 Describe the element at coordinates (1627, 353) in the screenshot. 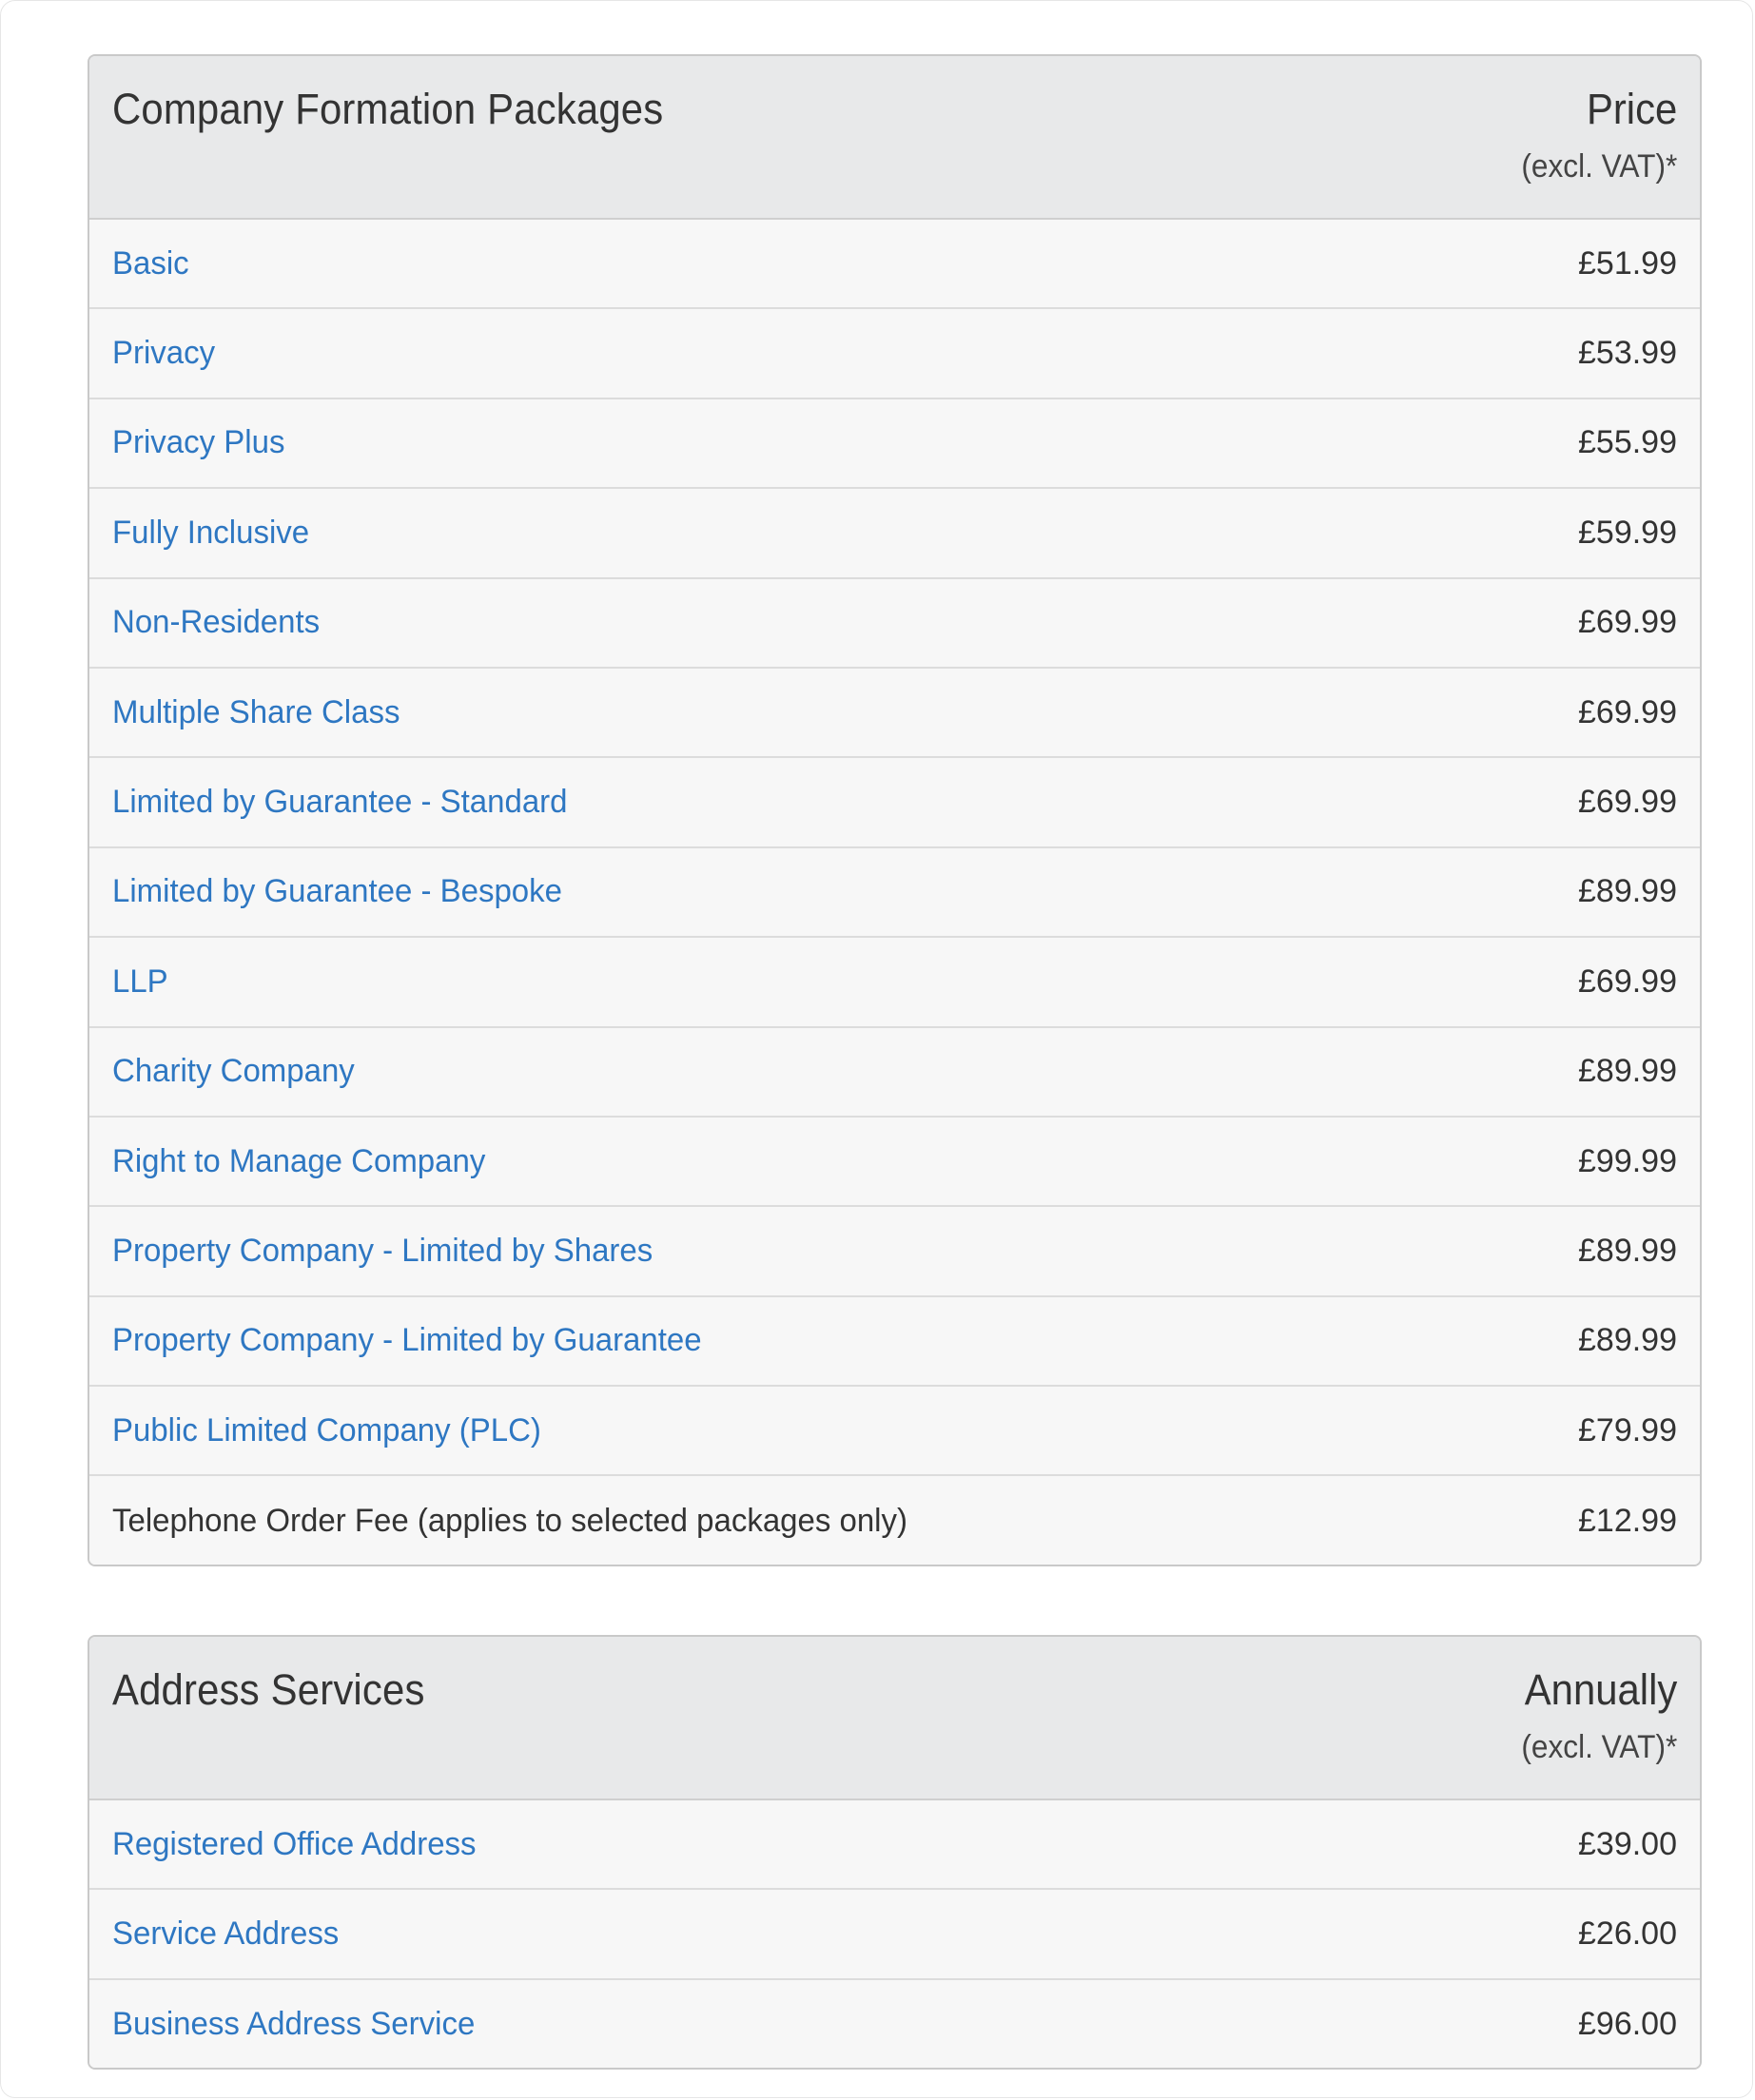

I see `price-value: £53.99` at that location.